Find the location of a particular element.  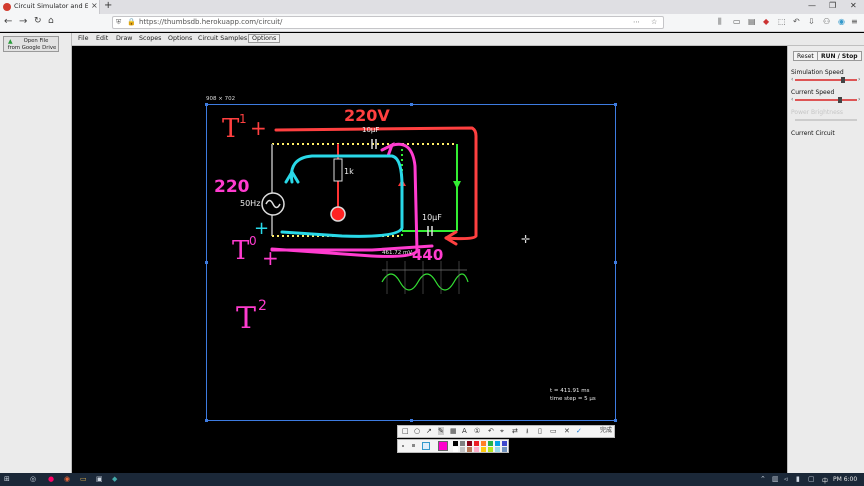

app-icon: ◆ is located at coordinates (114, 479).